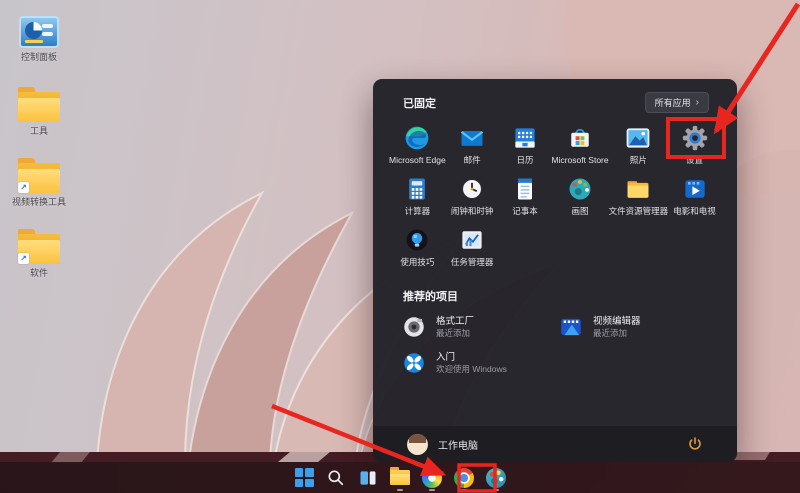 The image size is (800, 493). Describe the element at coordinates (417, 189) in the screenshot. I see `calculator-icon` at that location.